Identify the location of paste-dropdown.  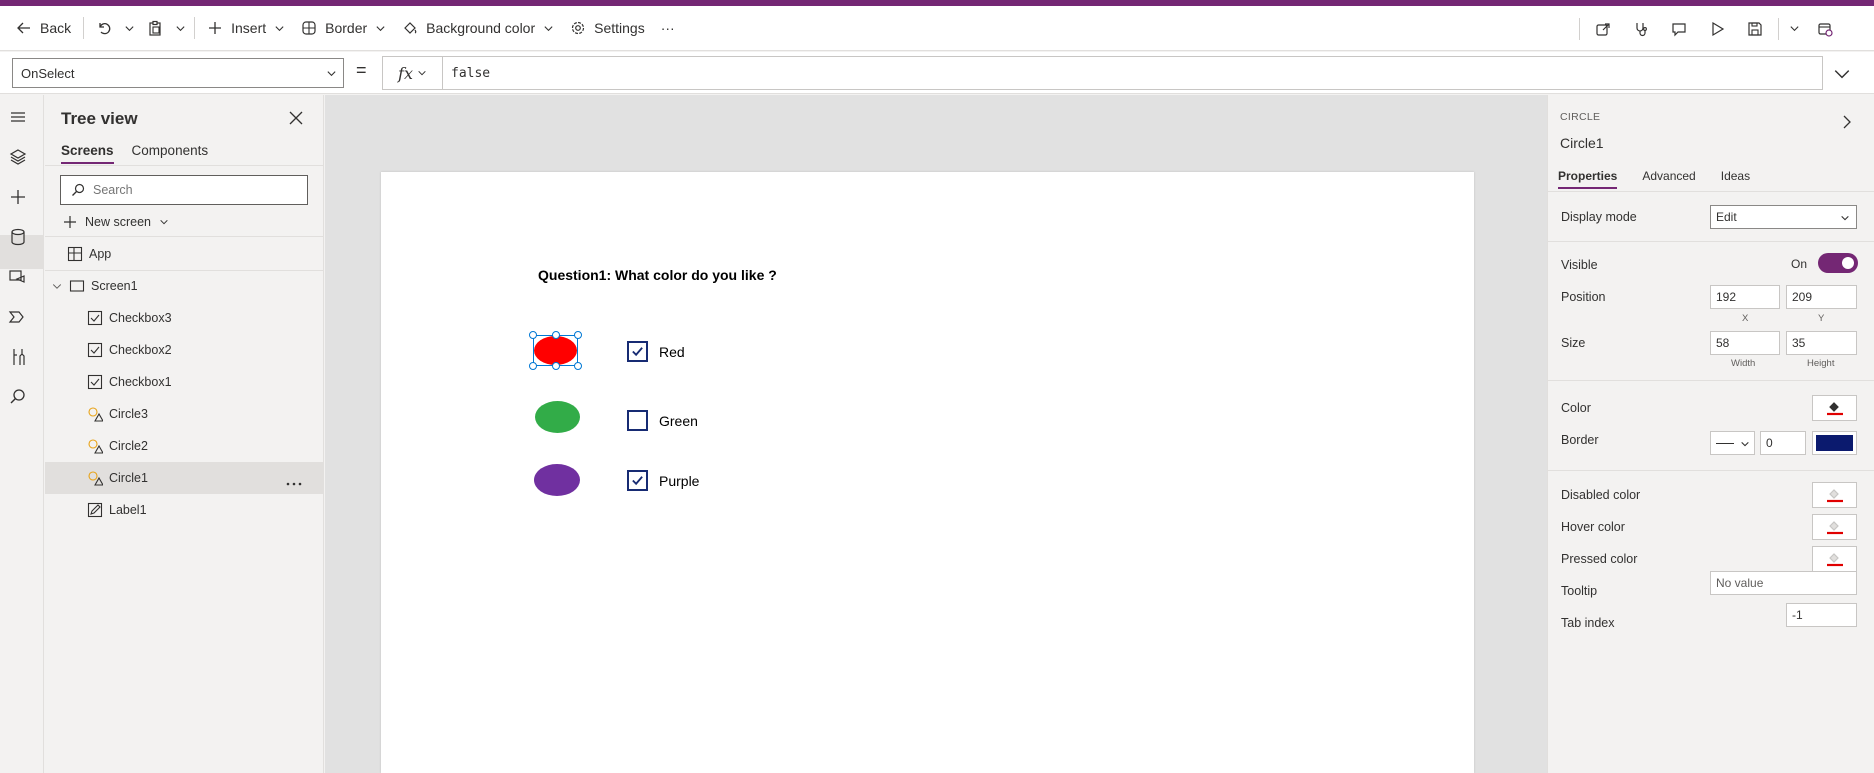
(180, 28).